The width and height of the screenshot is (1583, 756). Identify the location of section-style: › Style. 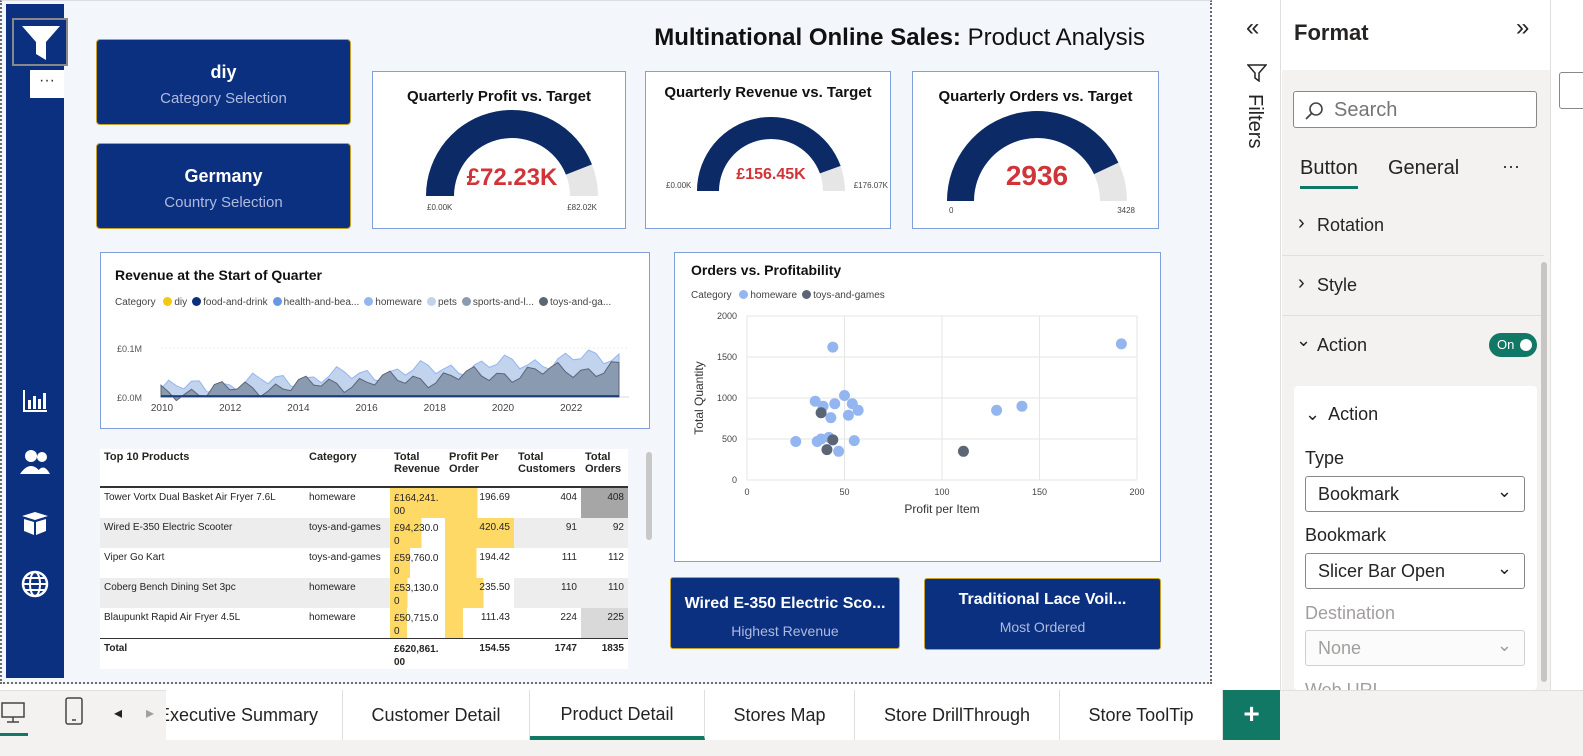
(1413, 287).